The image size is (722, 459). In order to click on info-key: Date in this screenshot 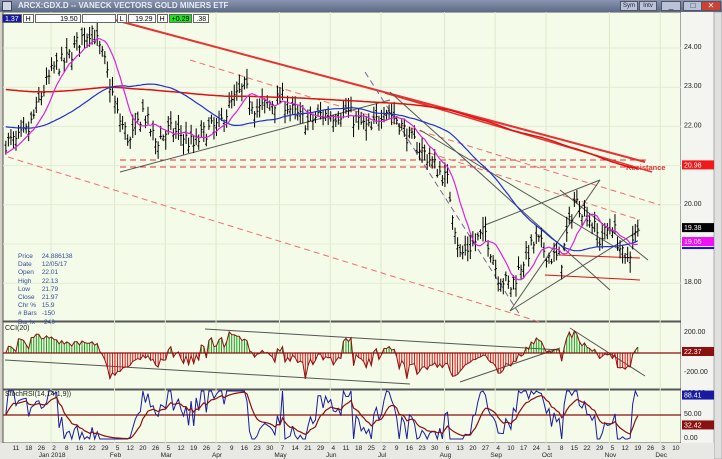, I will do `click(25, 265)`.